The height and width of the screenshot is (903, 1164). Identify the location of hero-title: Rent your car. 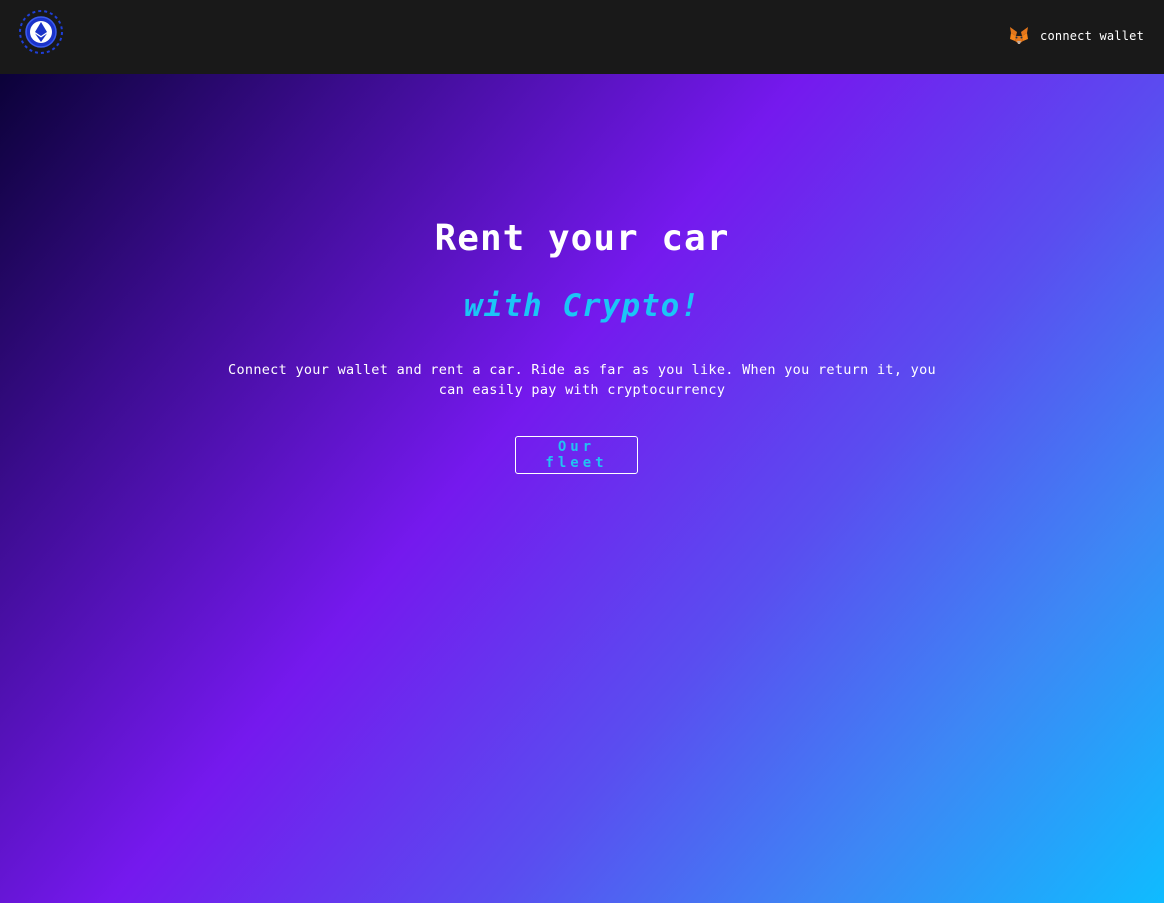
(582, 238).